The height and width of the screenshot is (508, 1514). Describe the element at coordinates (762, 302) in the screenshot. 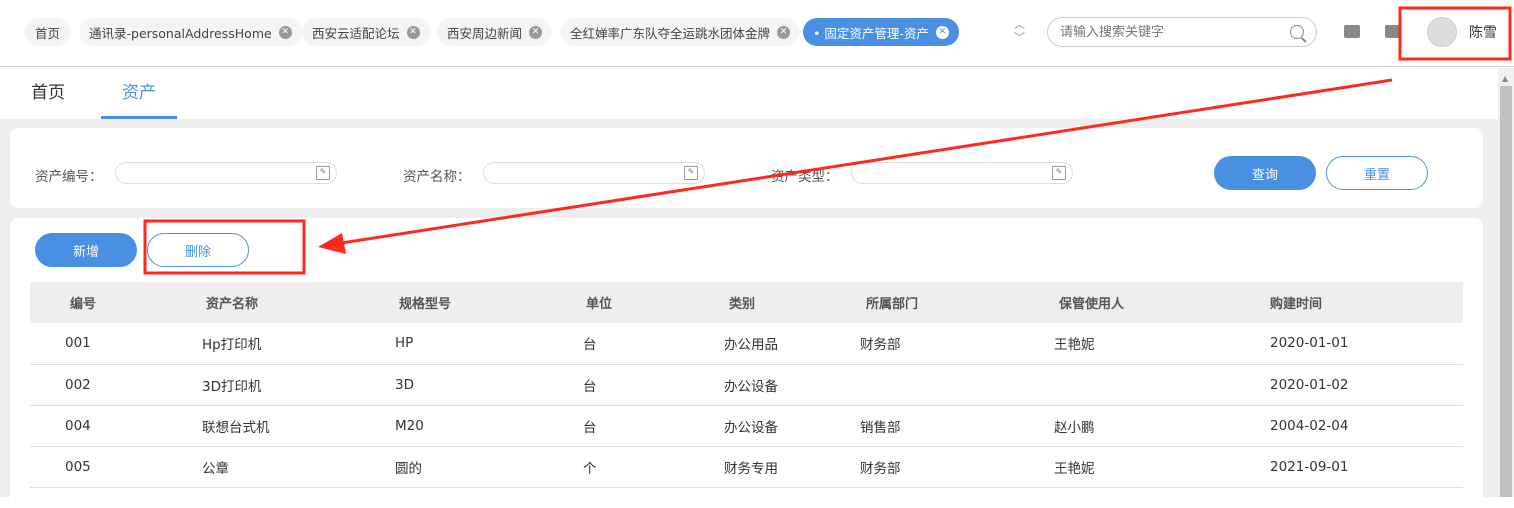

I see `col-header: 类别` at that location.